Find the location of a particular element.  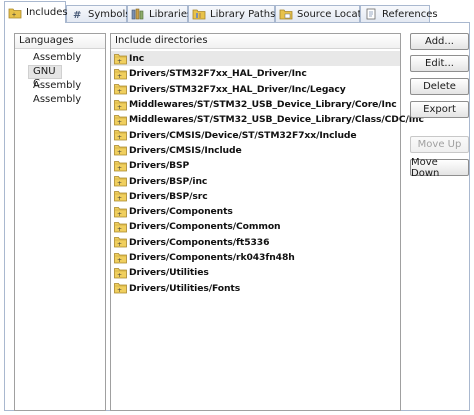

tab-library-paths: Library Paths is located at coordinates (231, 13).